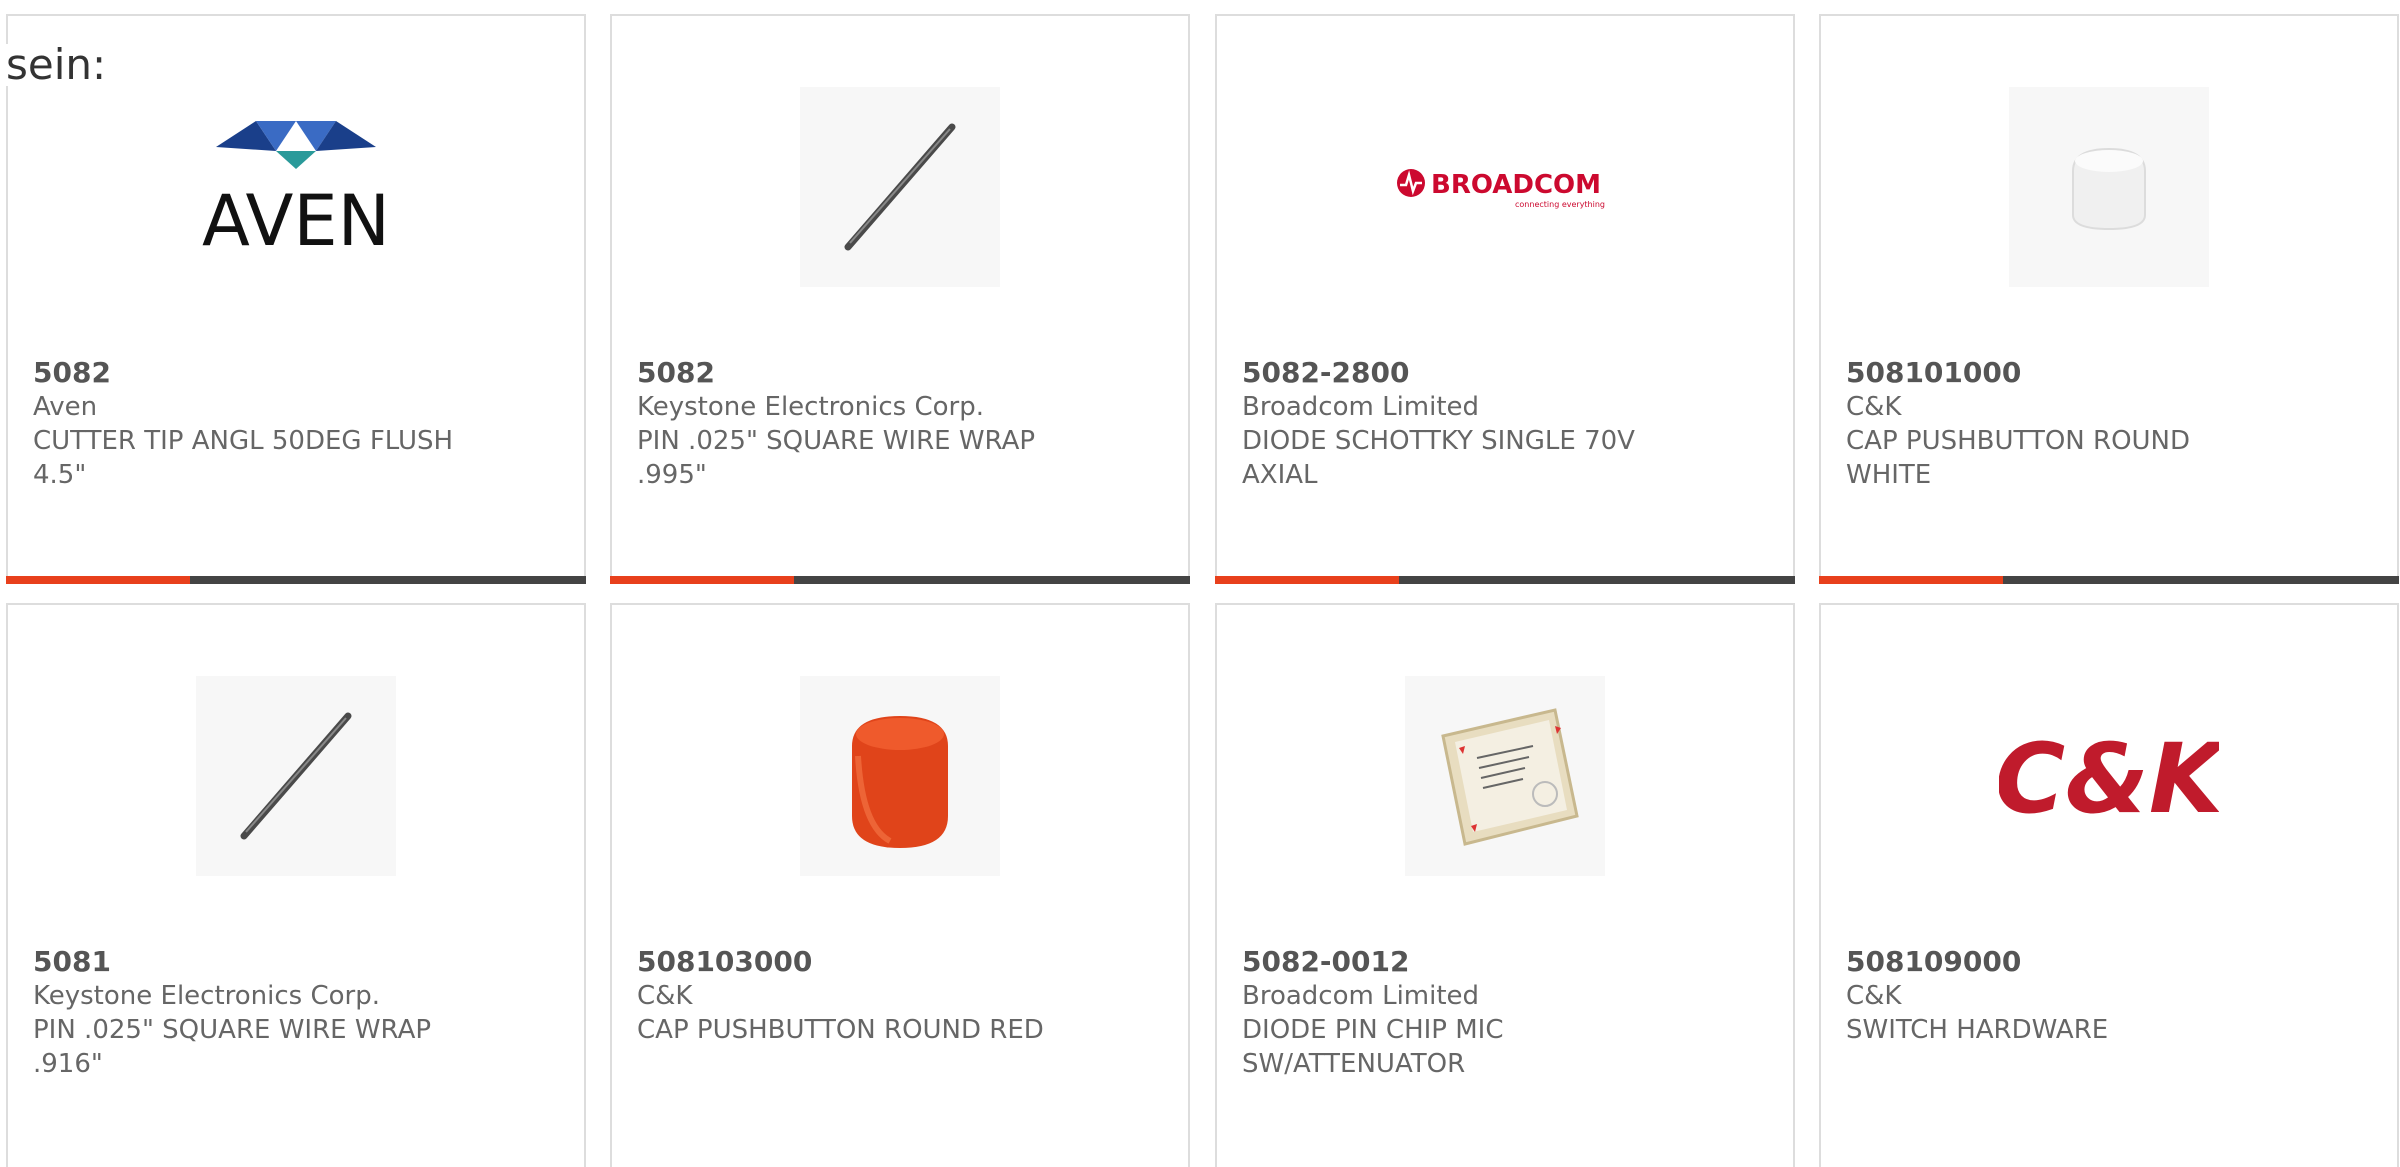  I want to click on part-number: 508109000, so click(2066, 962).